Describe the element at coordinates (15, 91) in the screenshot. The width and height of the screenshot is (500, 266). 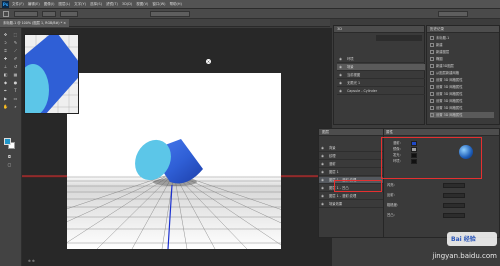
I see `type-tool-icon: T` at that location.